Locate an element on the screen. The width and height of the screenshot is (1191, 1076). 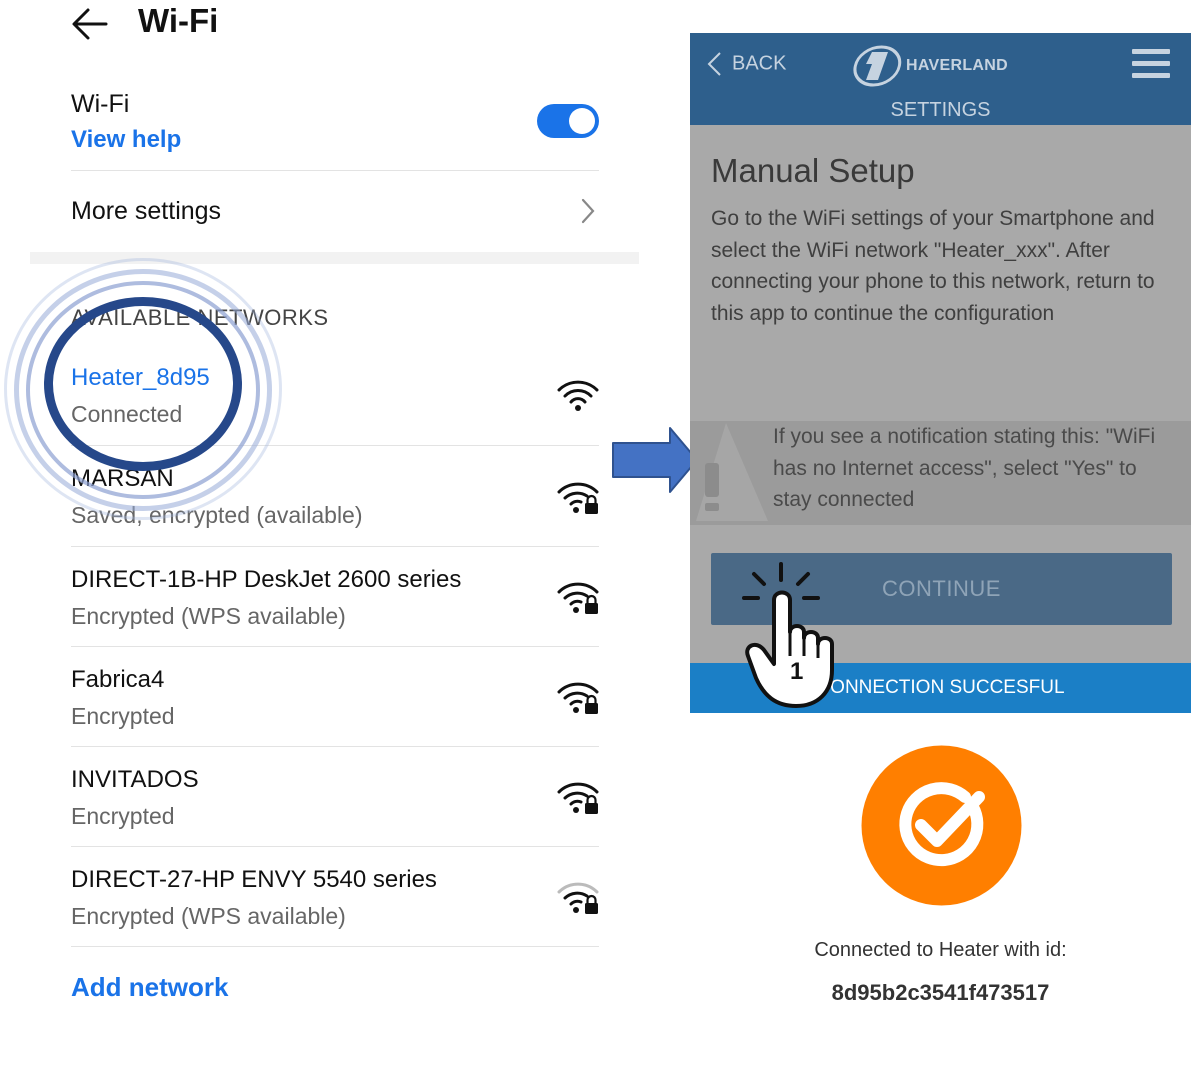
wifi-toggle-label: Wi-Fi is located at coordinates (100, 104).